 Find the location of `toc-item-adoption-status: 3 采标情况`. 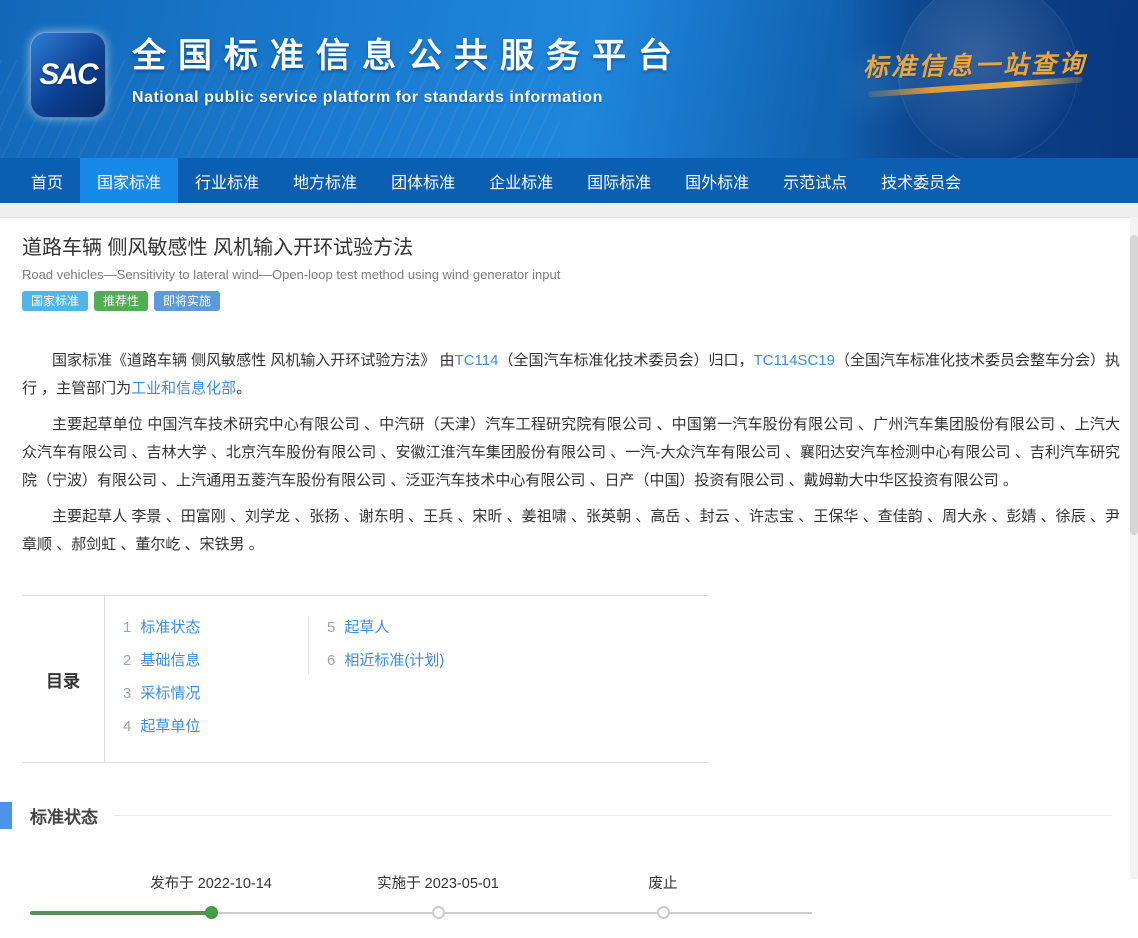

toc-item-adoption-status: 3 采标情况 is located at coordinates (215, 692).